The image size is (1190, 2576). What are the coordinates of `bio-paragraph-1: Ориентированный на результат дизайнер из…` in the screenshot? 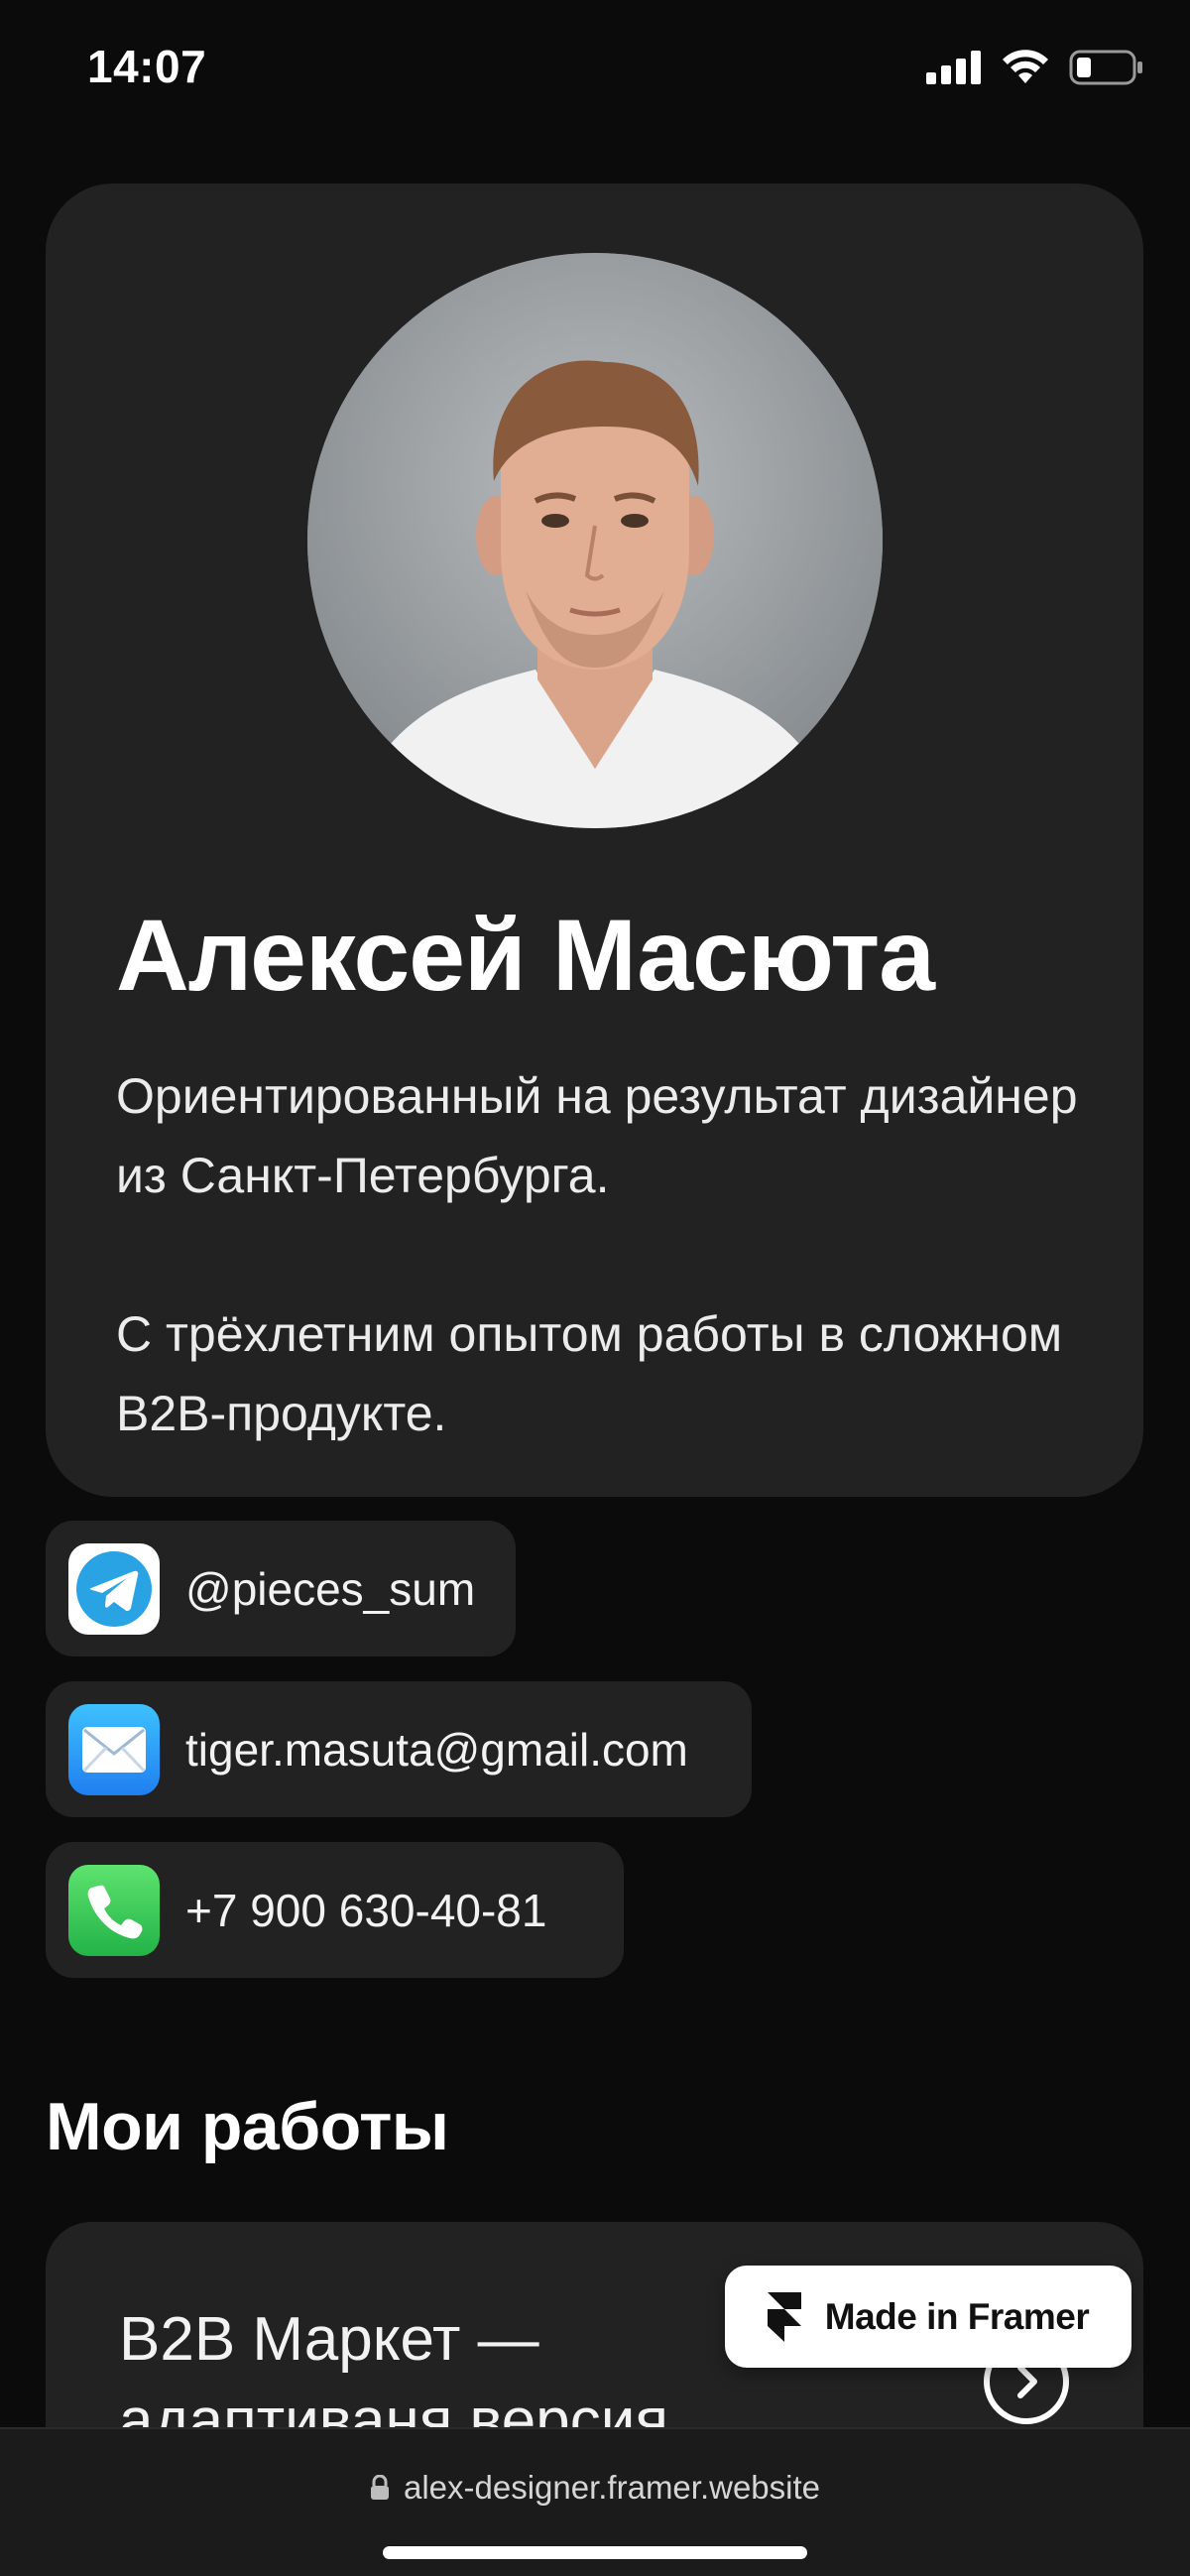 It's located at (597, 1135).